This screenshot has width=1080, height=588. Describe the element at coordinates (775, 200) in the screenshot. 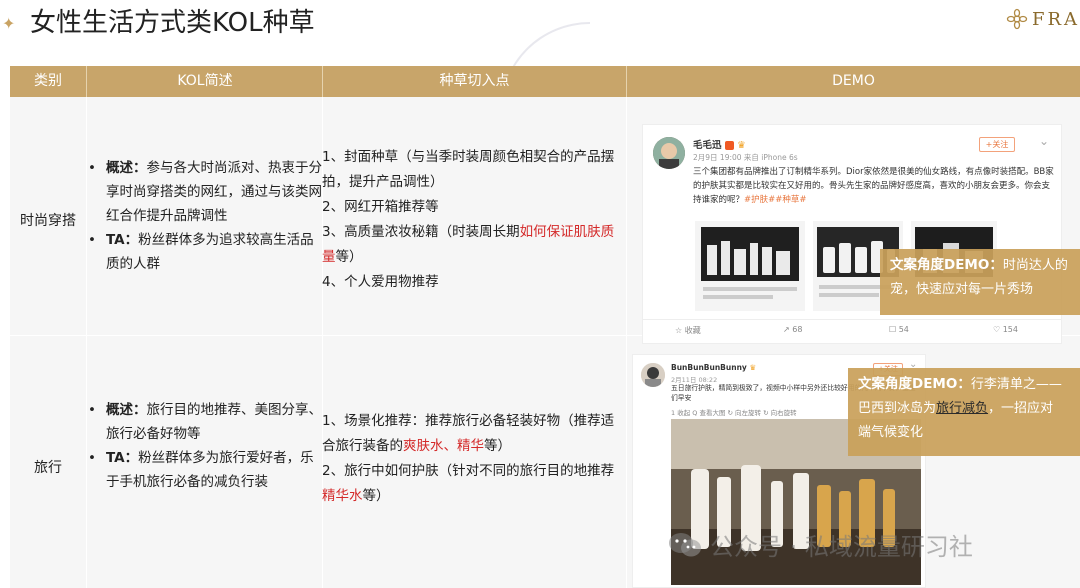

I see `post-hashtags: #护肤##种草#` at that location.